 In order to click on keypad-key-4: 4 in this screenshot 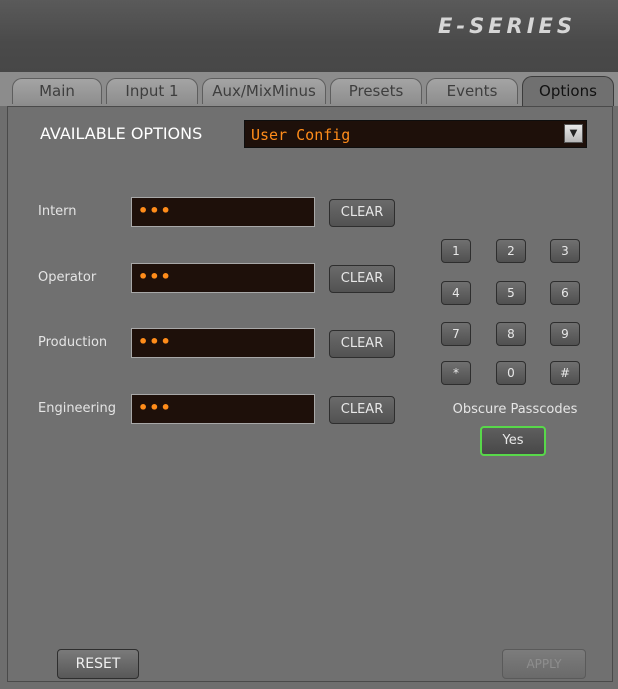, I will do `click(456, 293)`.